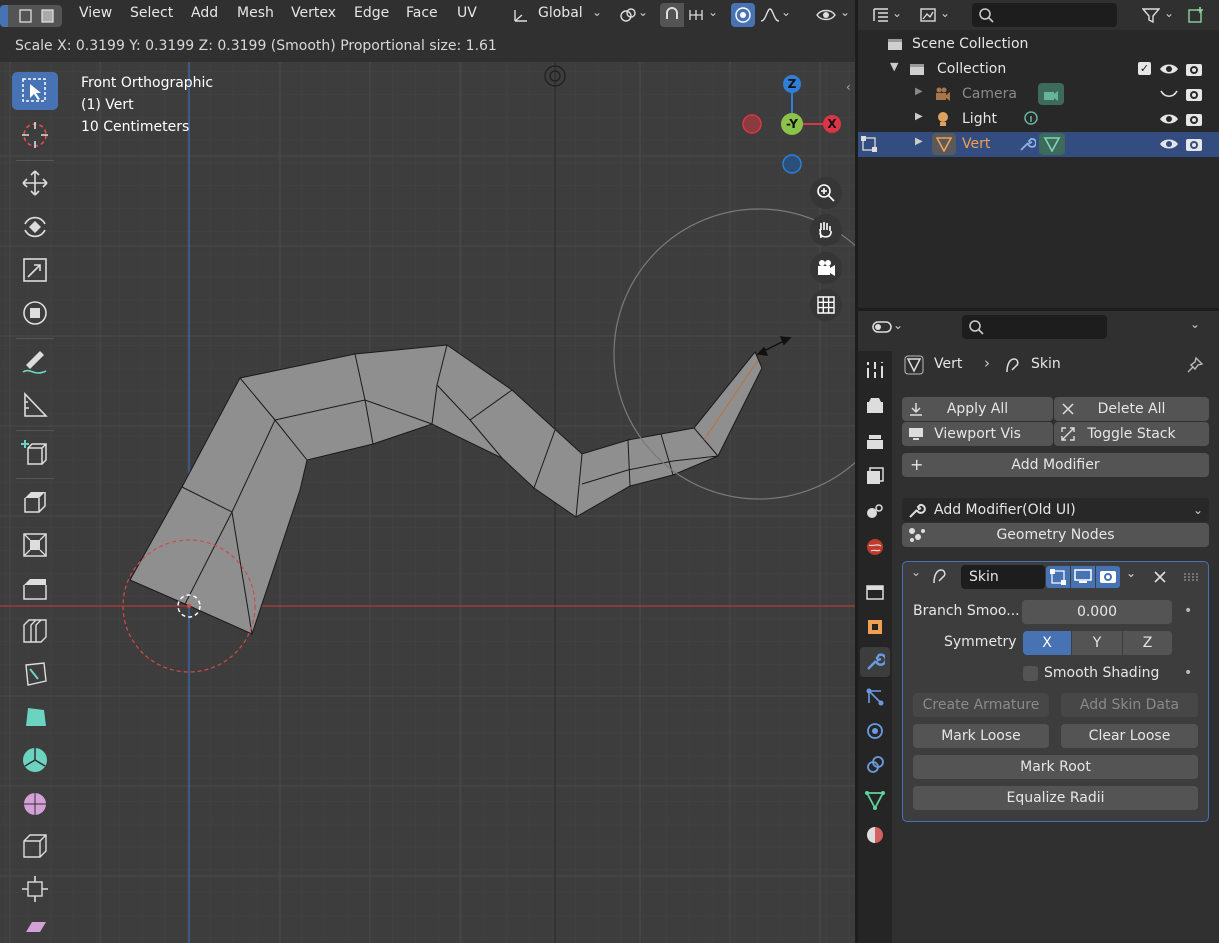 The image size is (1219, 943). What do you see at coordinates (1196, 15) in the screenshot?
I see `new-collection-button` at bounding box center [1196, 15].